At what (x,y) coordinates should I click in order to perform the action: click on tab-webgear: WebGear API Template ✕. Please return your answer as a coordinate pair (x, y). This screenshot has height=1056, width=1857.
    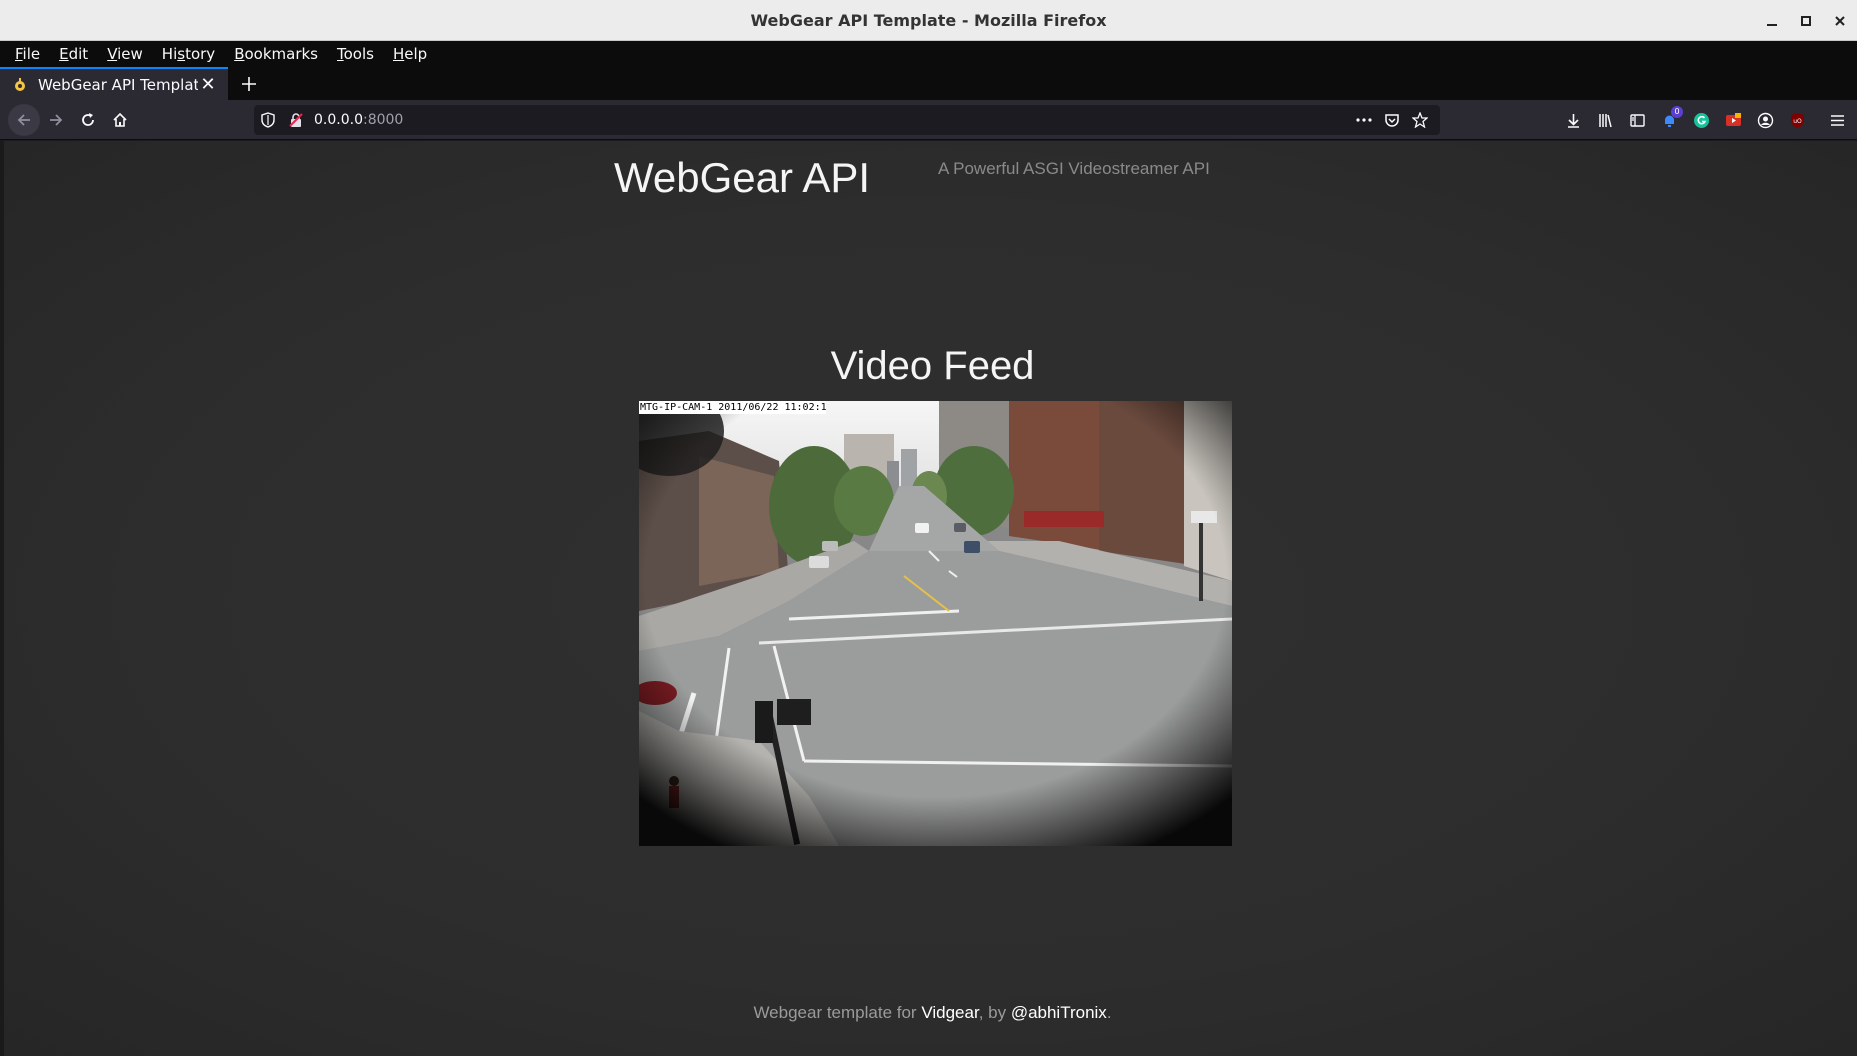
    Looking at the image, I should click on (114, 83).